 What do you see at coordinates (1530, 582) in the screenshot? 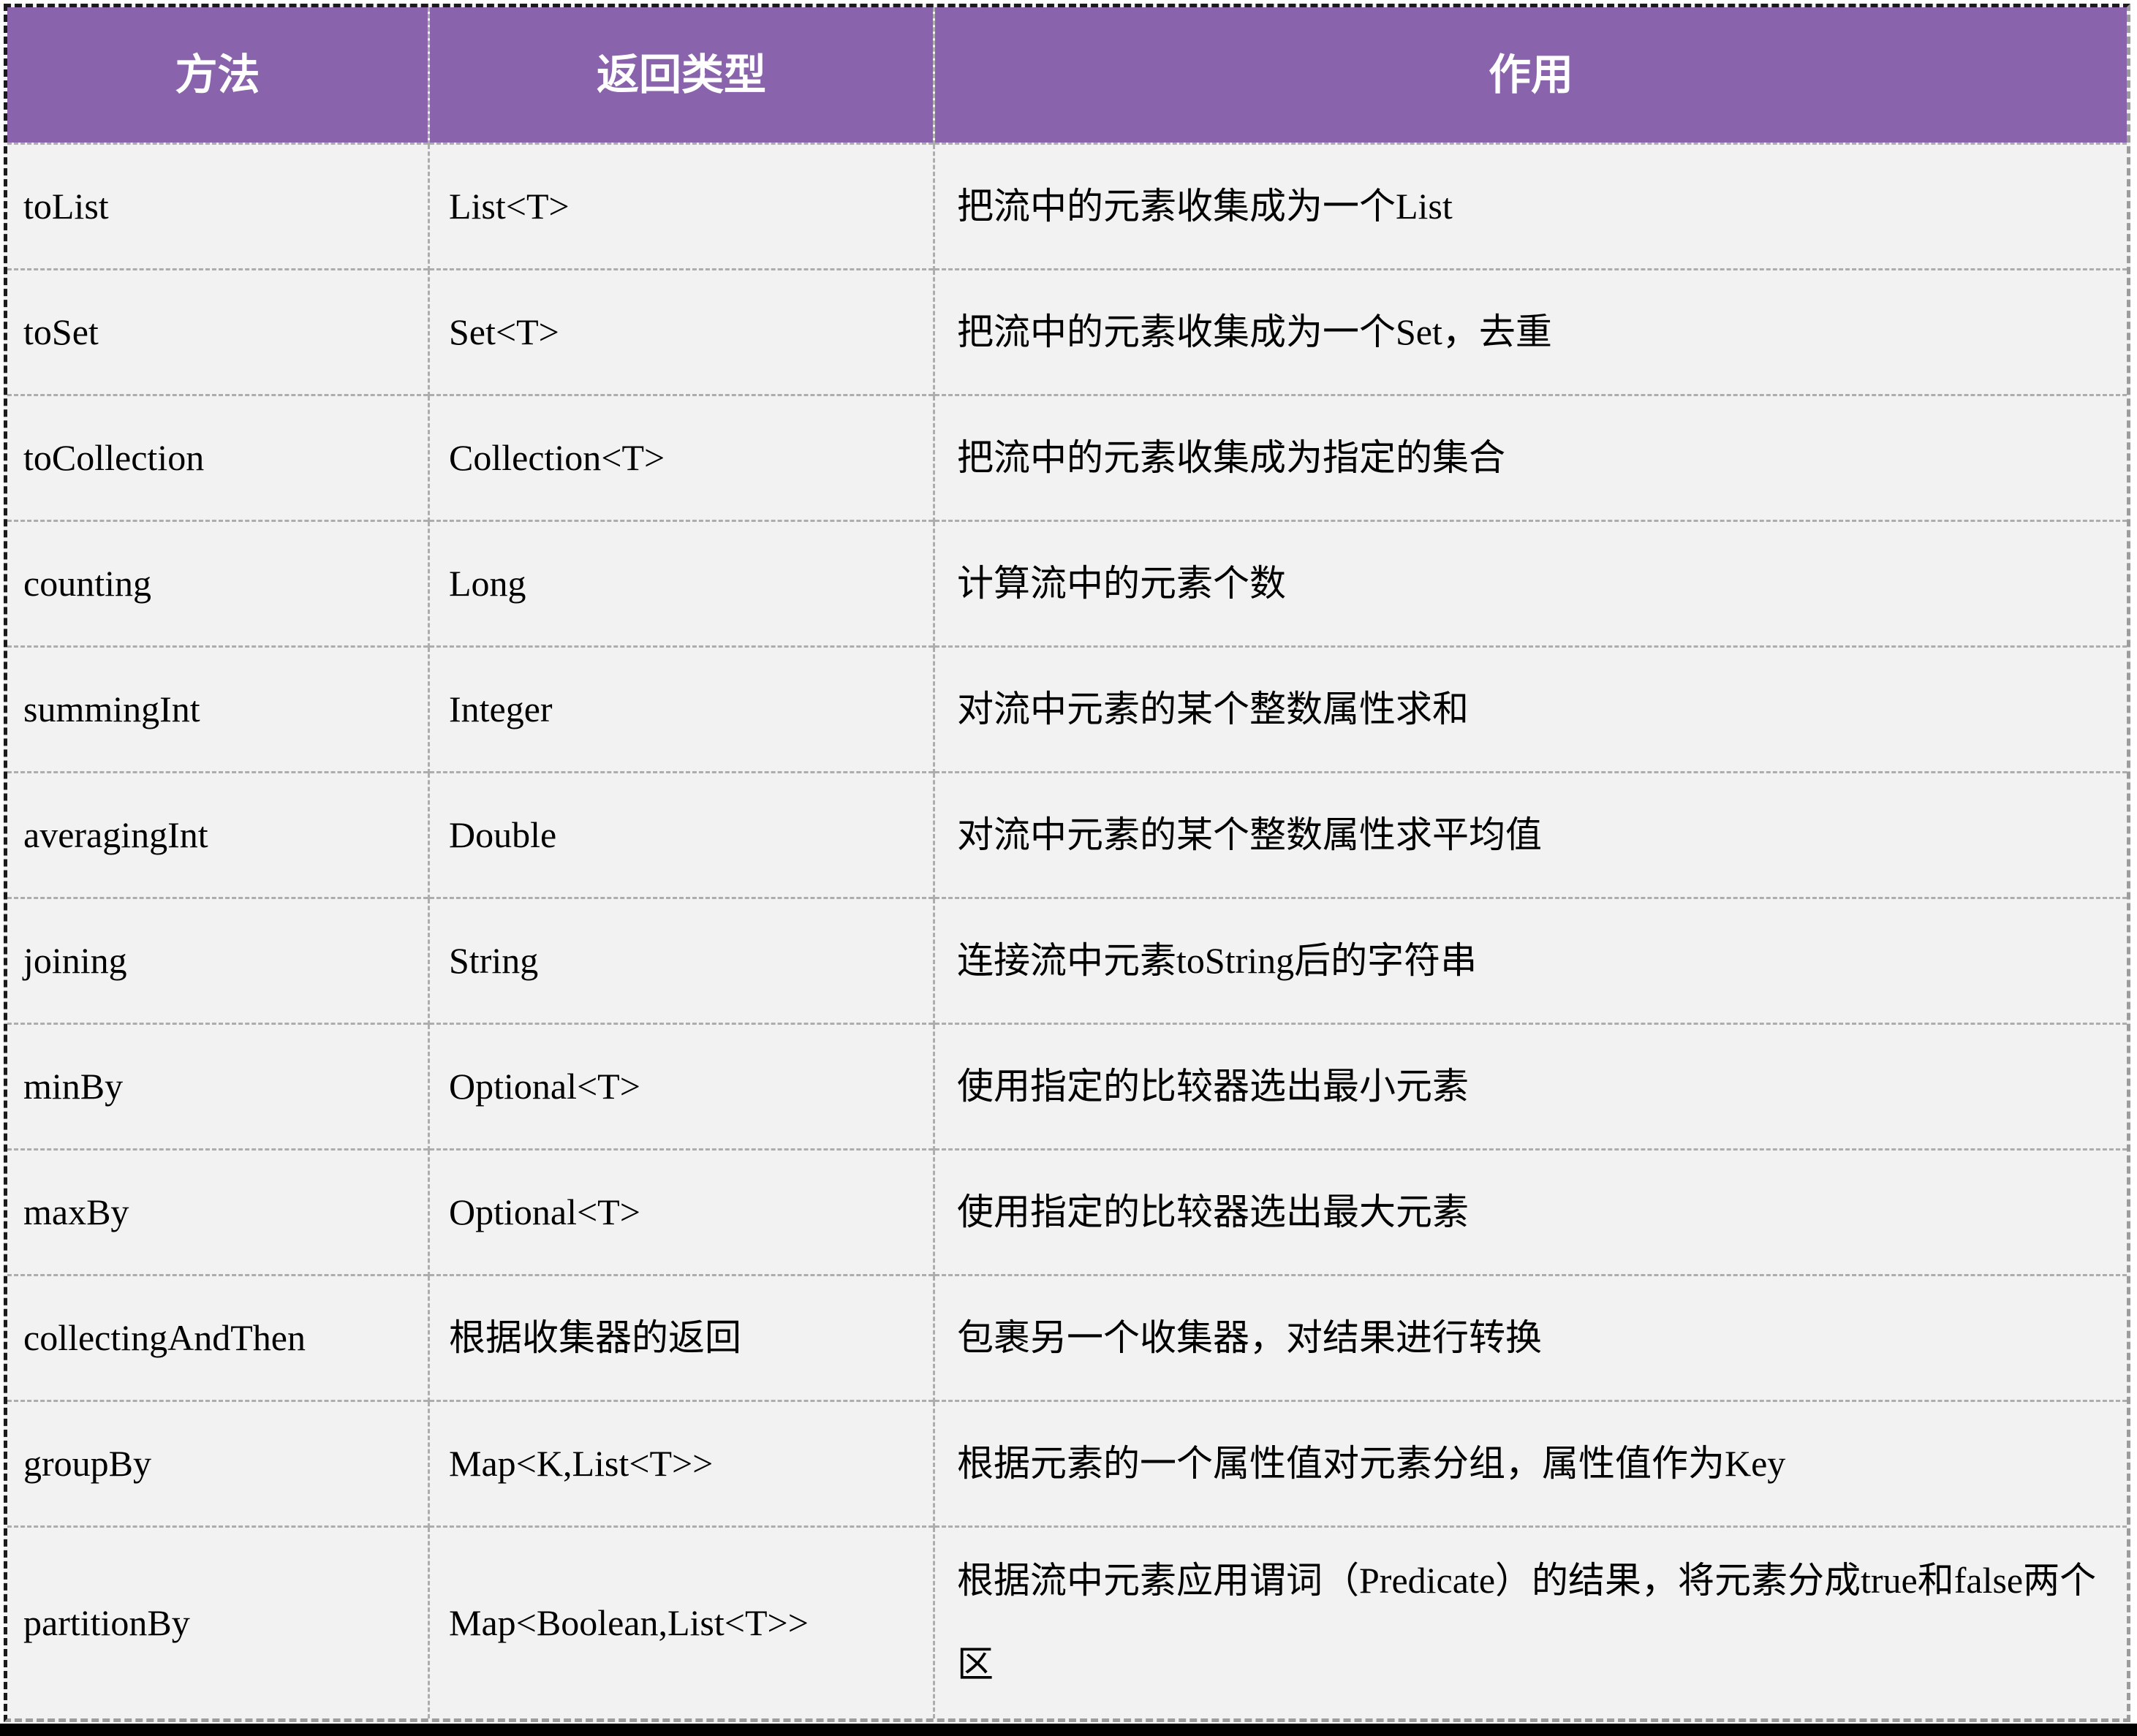
I see `cell-description: 计算流中的元素个数` at bounding box center [1530, 582].